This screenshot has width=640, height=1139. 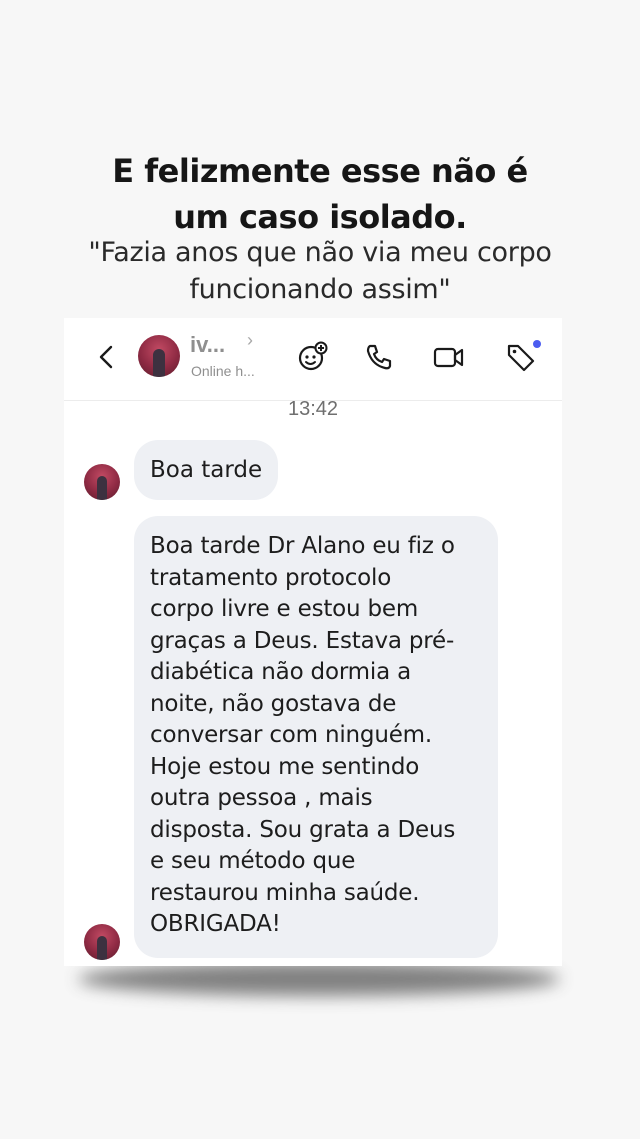 What do you see at coordinates (313, 409) in the screenshot?
I see `message-timestamp: 13:42` at bounding box center [313, 409].